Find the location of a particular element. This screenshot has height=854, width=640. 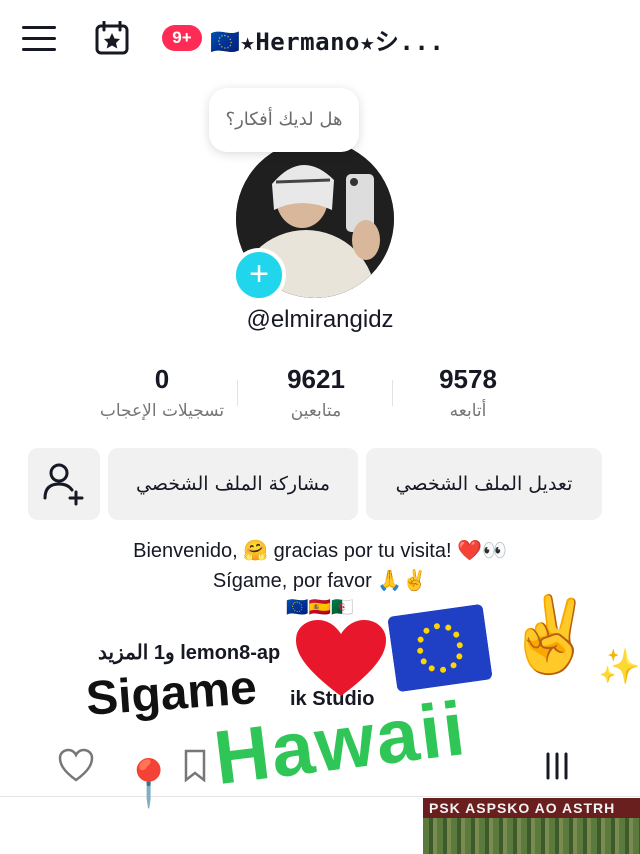

username-handle: @elmirangidz is located at coordinates (320, 319).